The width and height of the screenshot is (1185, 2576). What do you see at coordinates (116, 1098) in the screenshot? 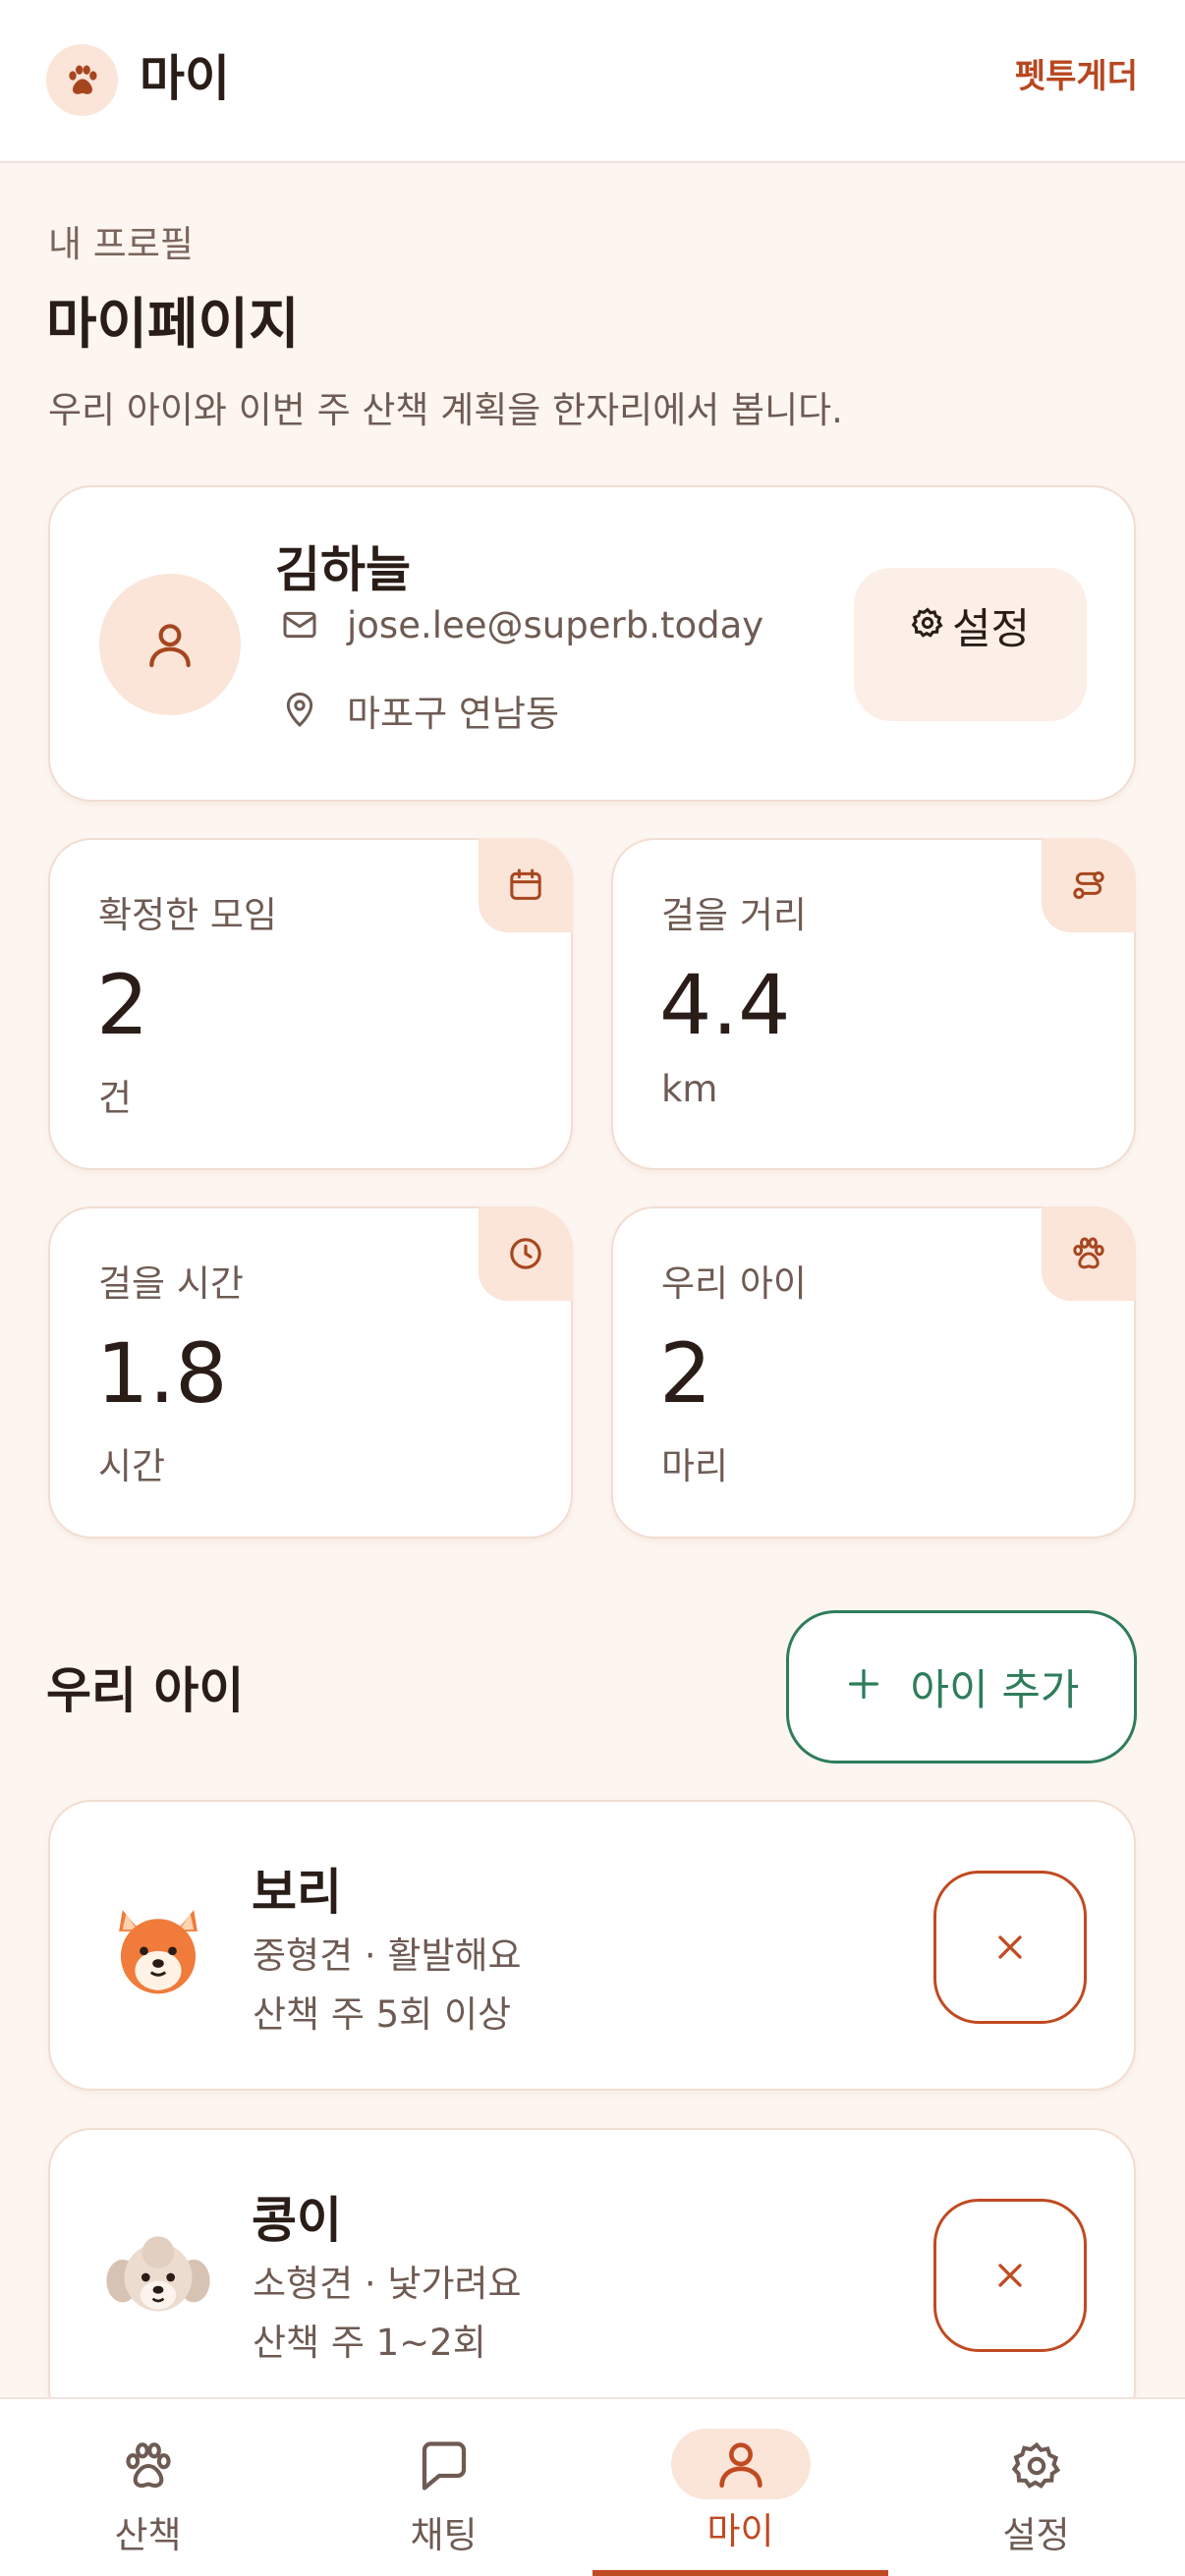
I see `stat-unit: 건` at bounding box center [116, 1098].